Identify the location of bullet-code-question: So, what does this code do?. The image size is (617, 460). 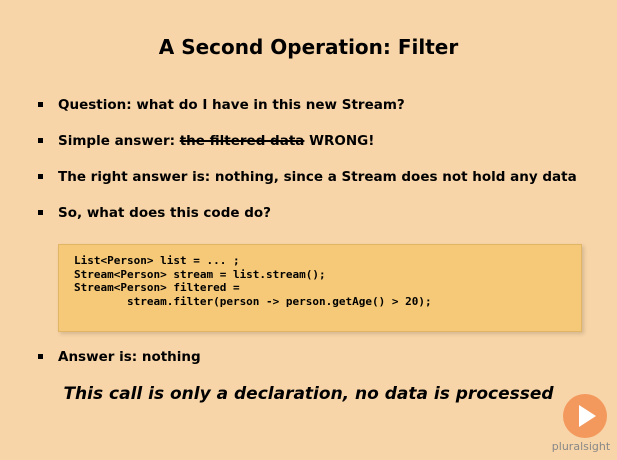
(318, 223).